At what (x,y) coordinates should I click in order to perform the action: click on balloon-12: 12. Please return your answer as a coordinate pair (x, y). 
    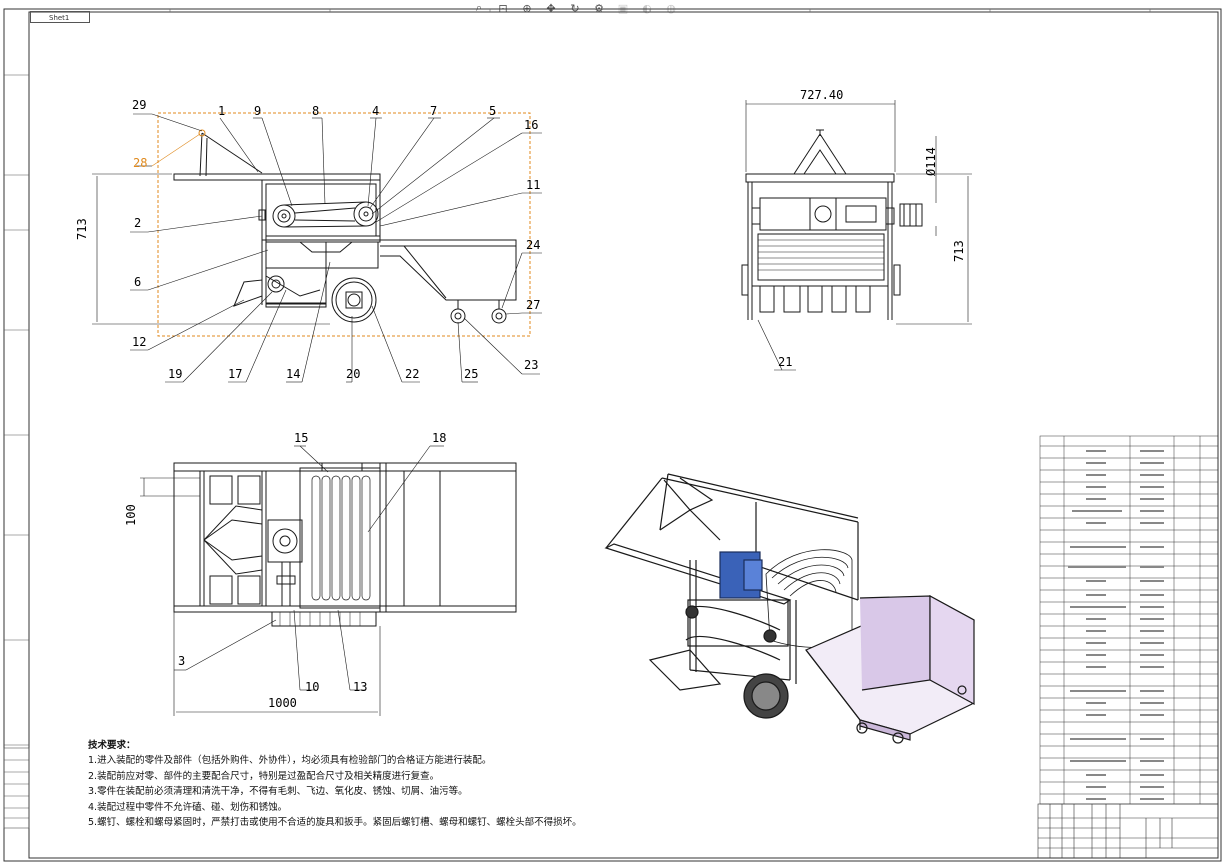
    Looking at the image, I should click on (139, 342).